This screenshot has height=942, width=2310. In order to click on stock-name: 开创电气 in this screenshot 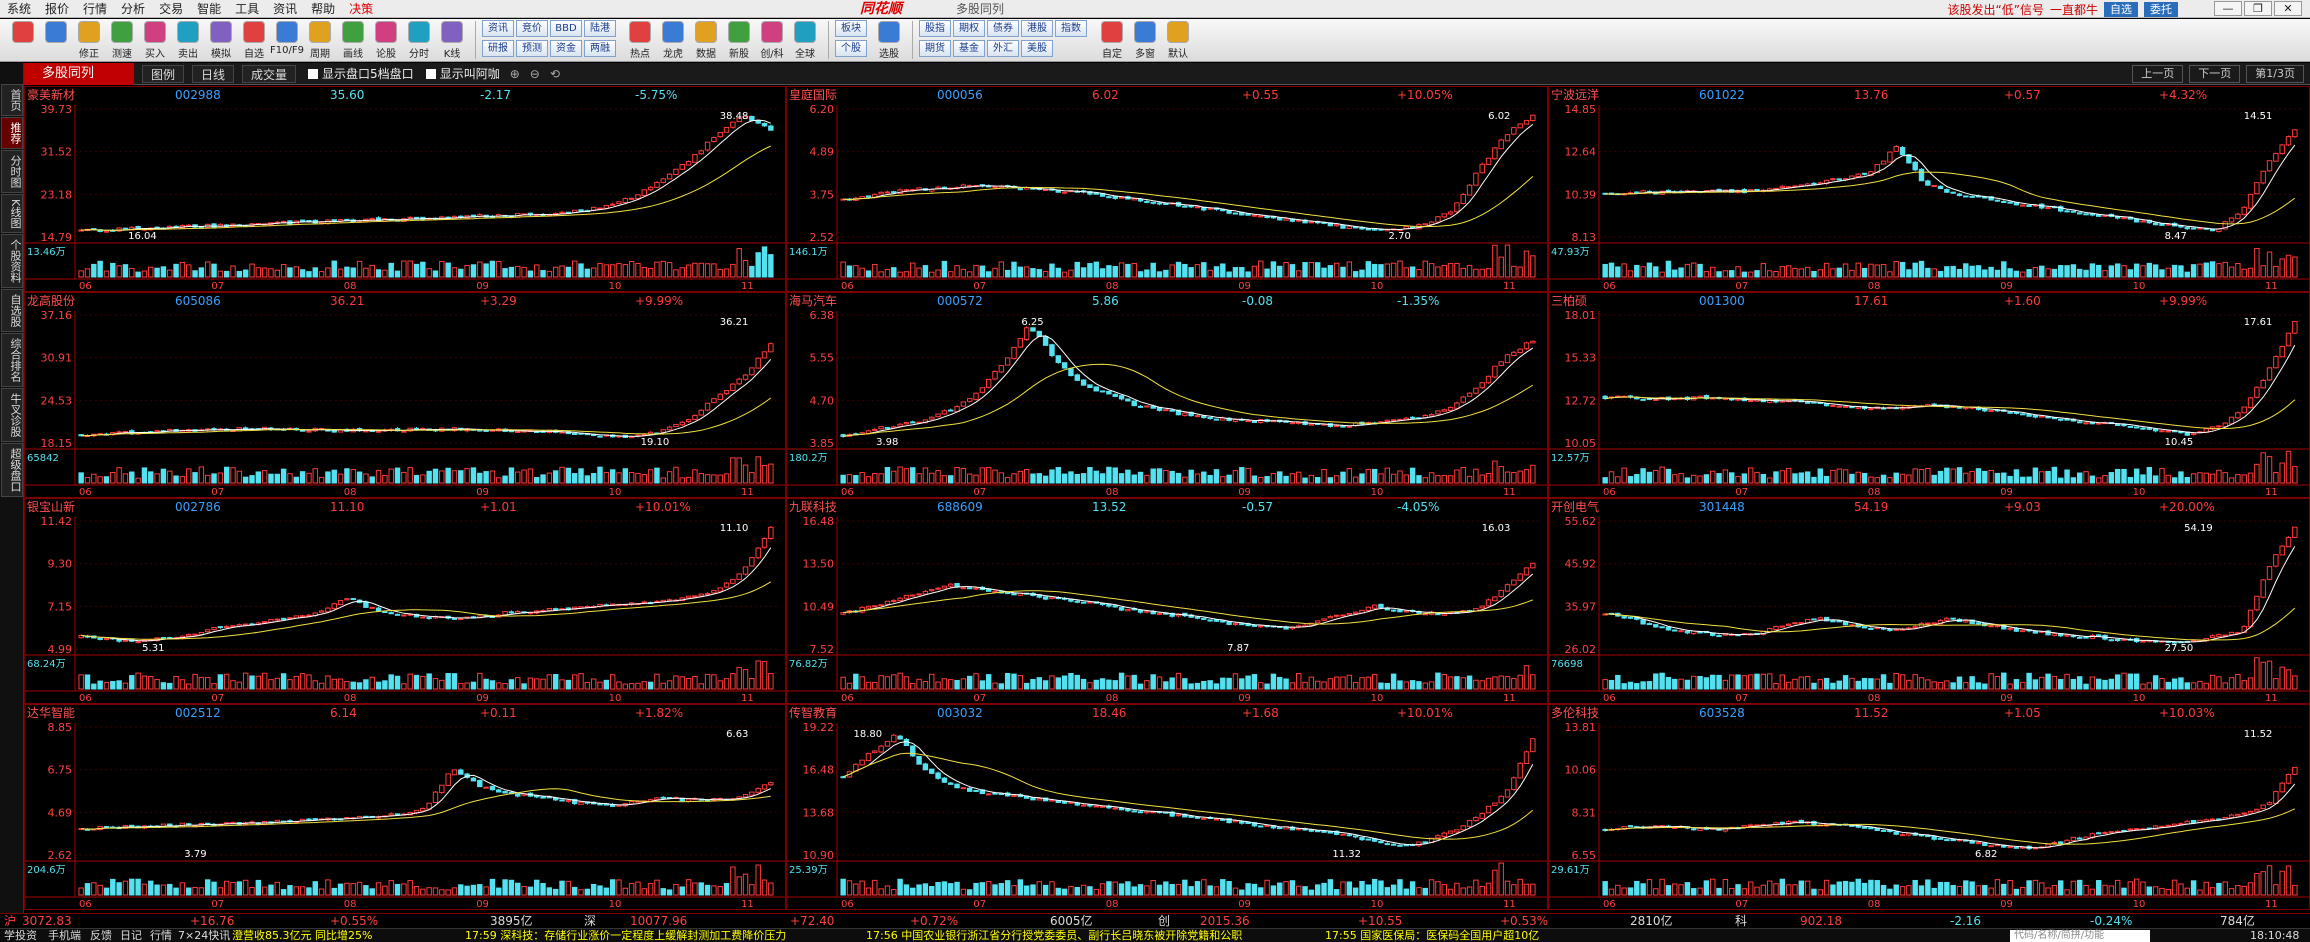, I will do `click(1575, 507)`.